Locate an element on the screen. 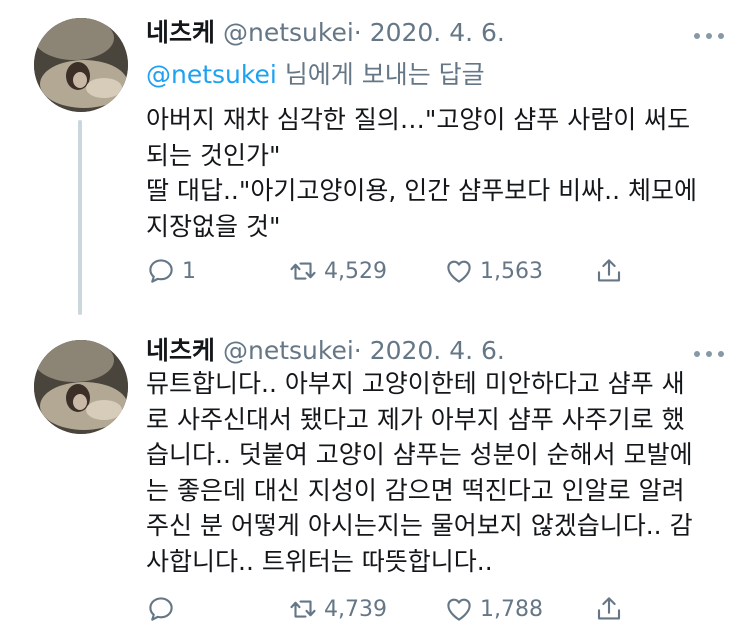 The height and width of the screenshot is (637, 750). retweet-button: 4,529 is located at coordinates (337, 271).